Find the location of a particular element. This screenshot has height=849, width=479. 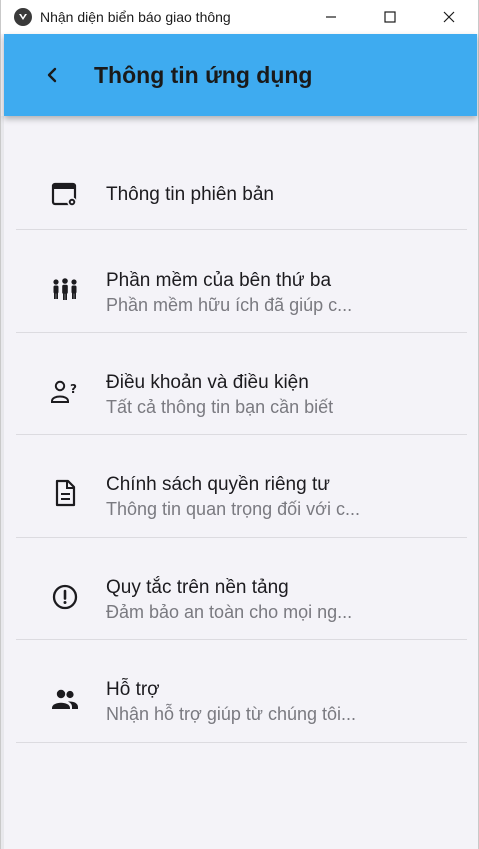

back-arrow-icon is located at coordinates (52, 75).